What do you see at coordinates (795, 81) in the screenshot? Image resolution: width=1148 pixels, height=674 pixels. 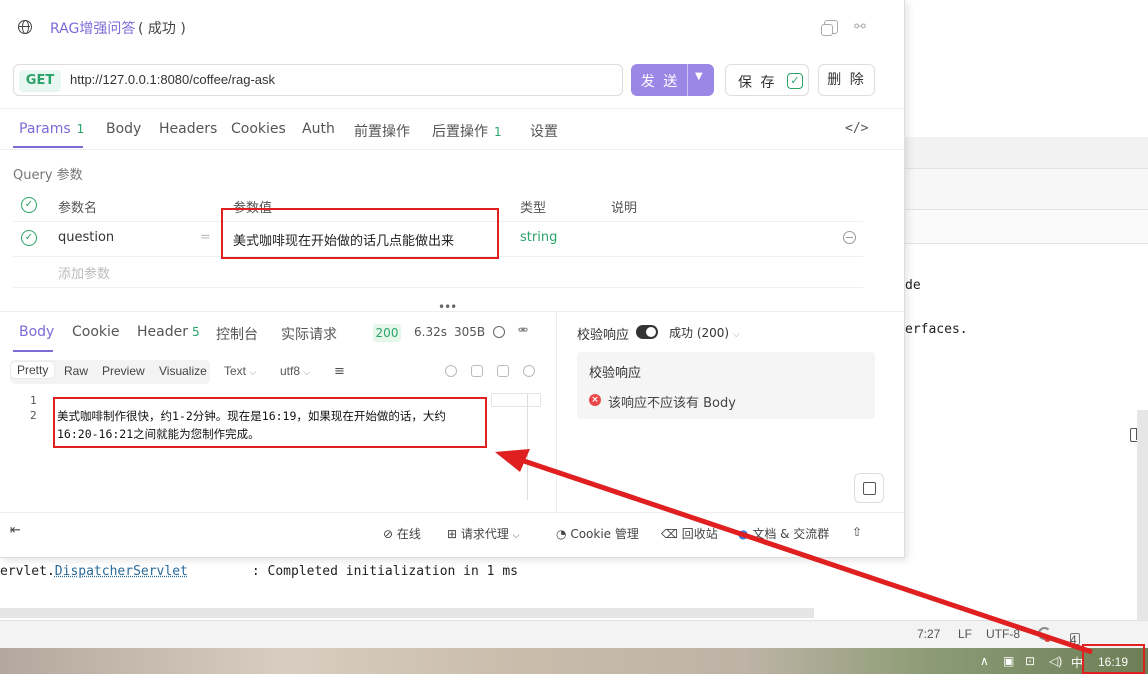 I see `save-check-icon: ✓` at bounding box center [795, 81].